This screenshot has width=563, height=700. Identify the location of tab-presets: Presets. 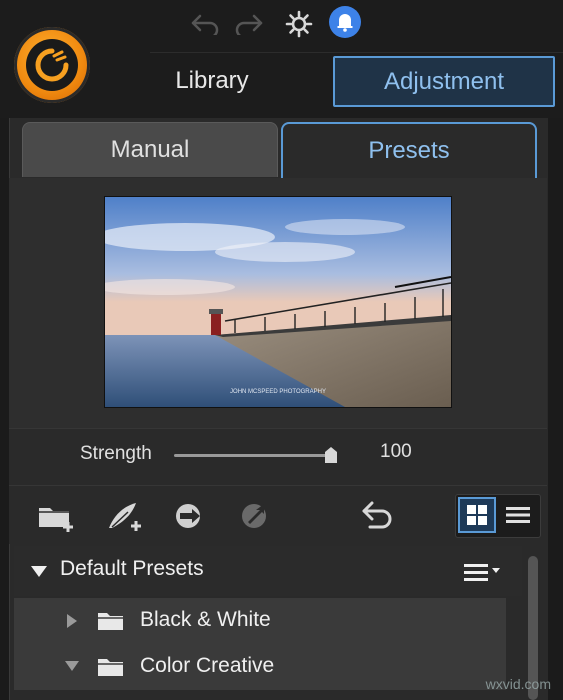
(409, 150).